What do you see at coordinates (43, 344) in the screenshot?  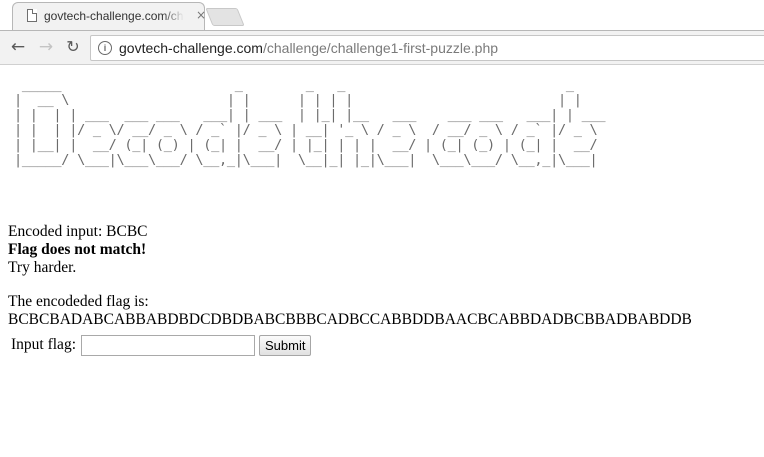 I see `input-flag-label: Input flag:` at bounding box center [43, 344].